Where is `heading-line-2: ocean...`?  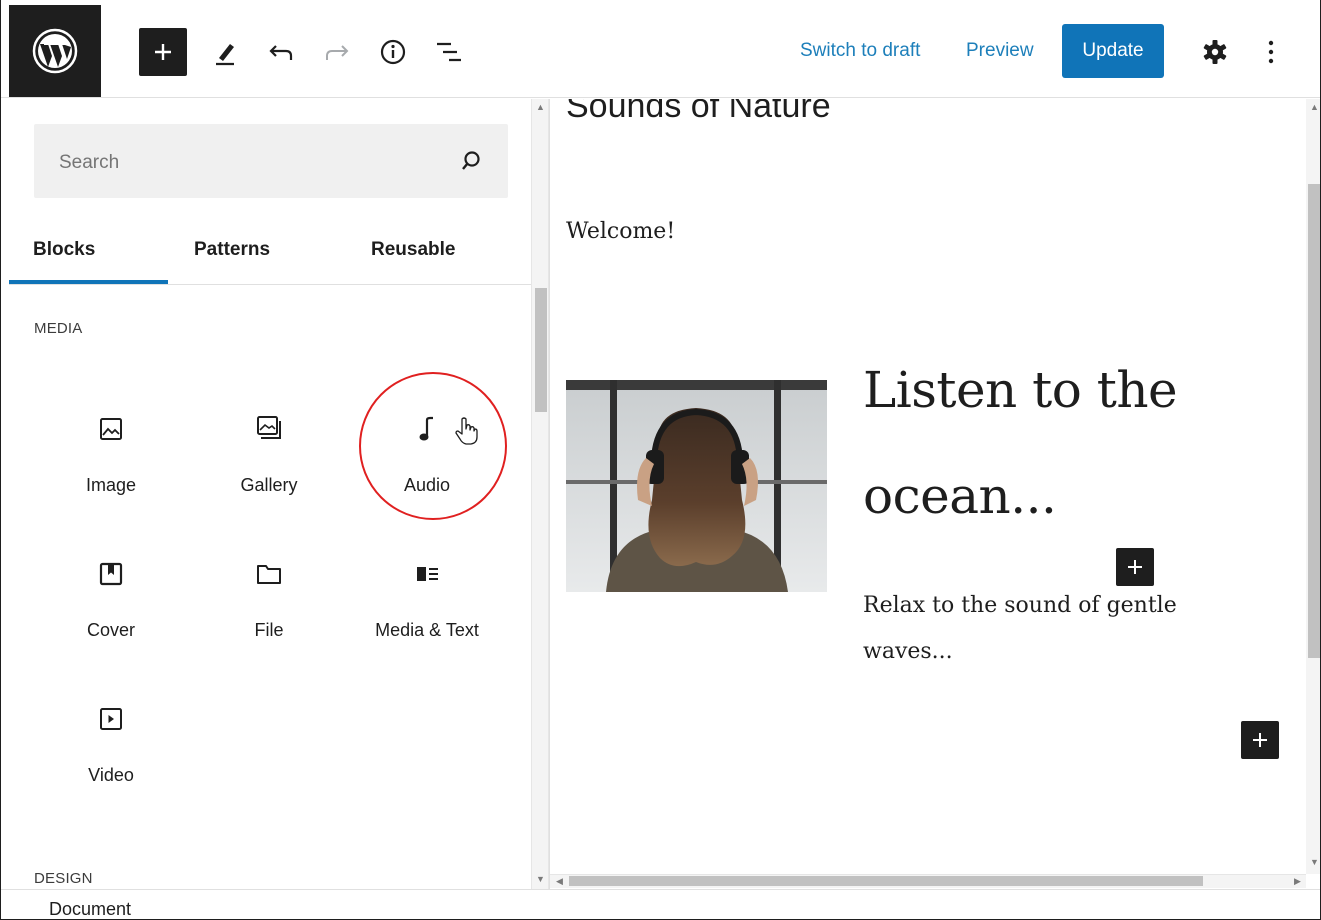
heading-line-2: ocean... is located at coordinates (960, 496).